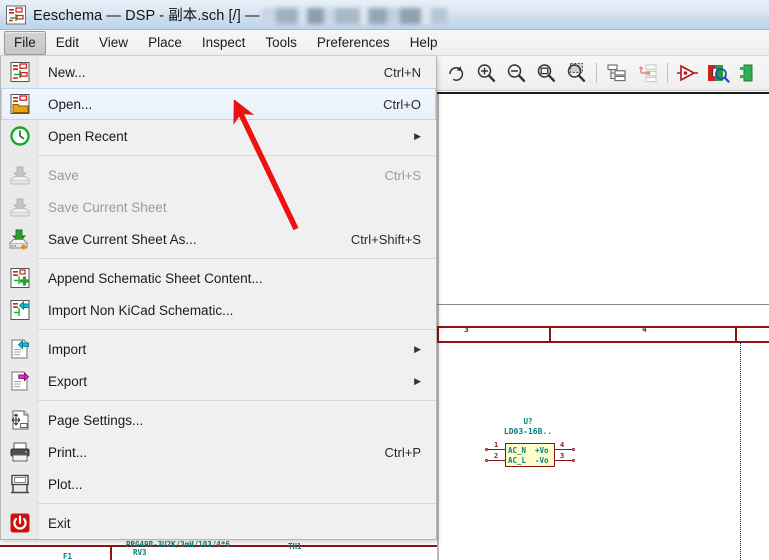 This screenshot has height=560, width=769. Describe the element at coordinates (107, 207) in the screenshot. I see `menu-item-save-current-sheet-label: Save Current Sheet` at that location.